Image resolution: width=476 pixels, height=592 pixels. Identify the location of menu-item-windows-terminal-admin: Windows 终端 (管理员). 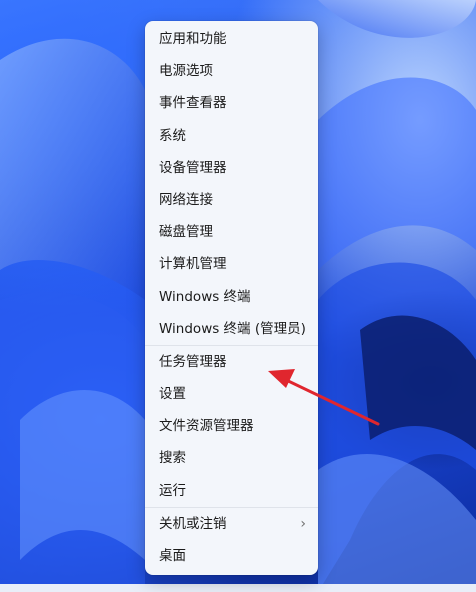
(231, 329).